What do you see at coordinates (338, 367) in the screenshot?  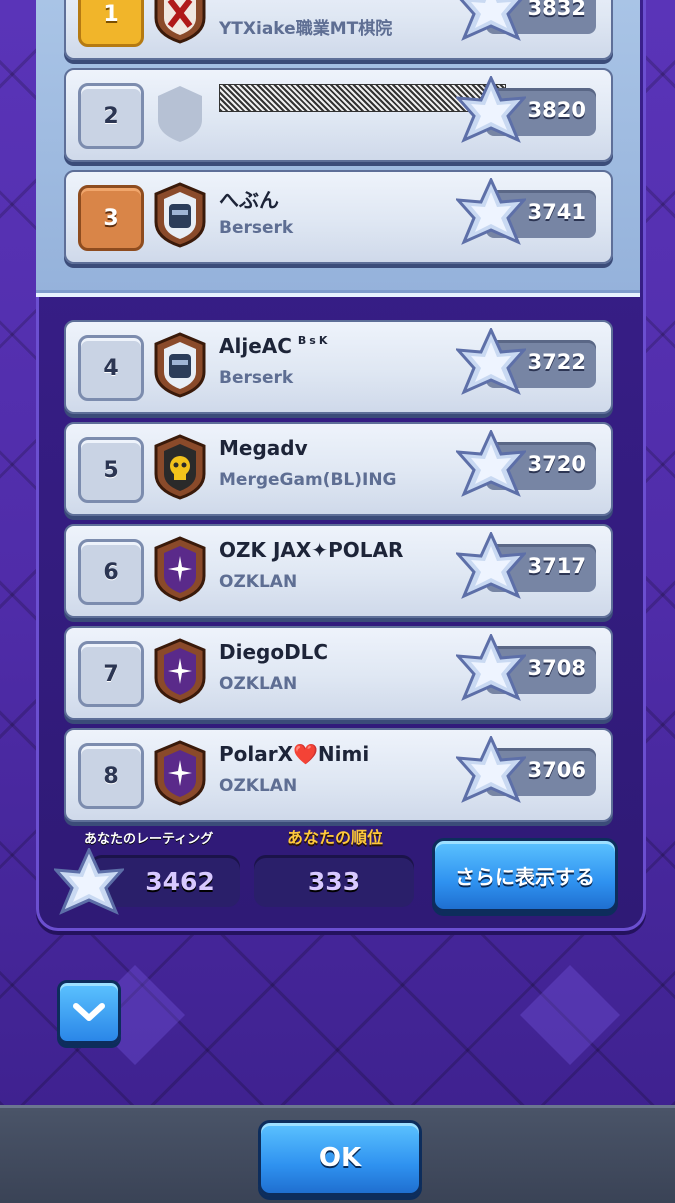 I see `leaderboard-row-4: 4 AljeAC BsK Berserk 3722` at bounding box center [338, 367].